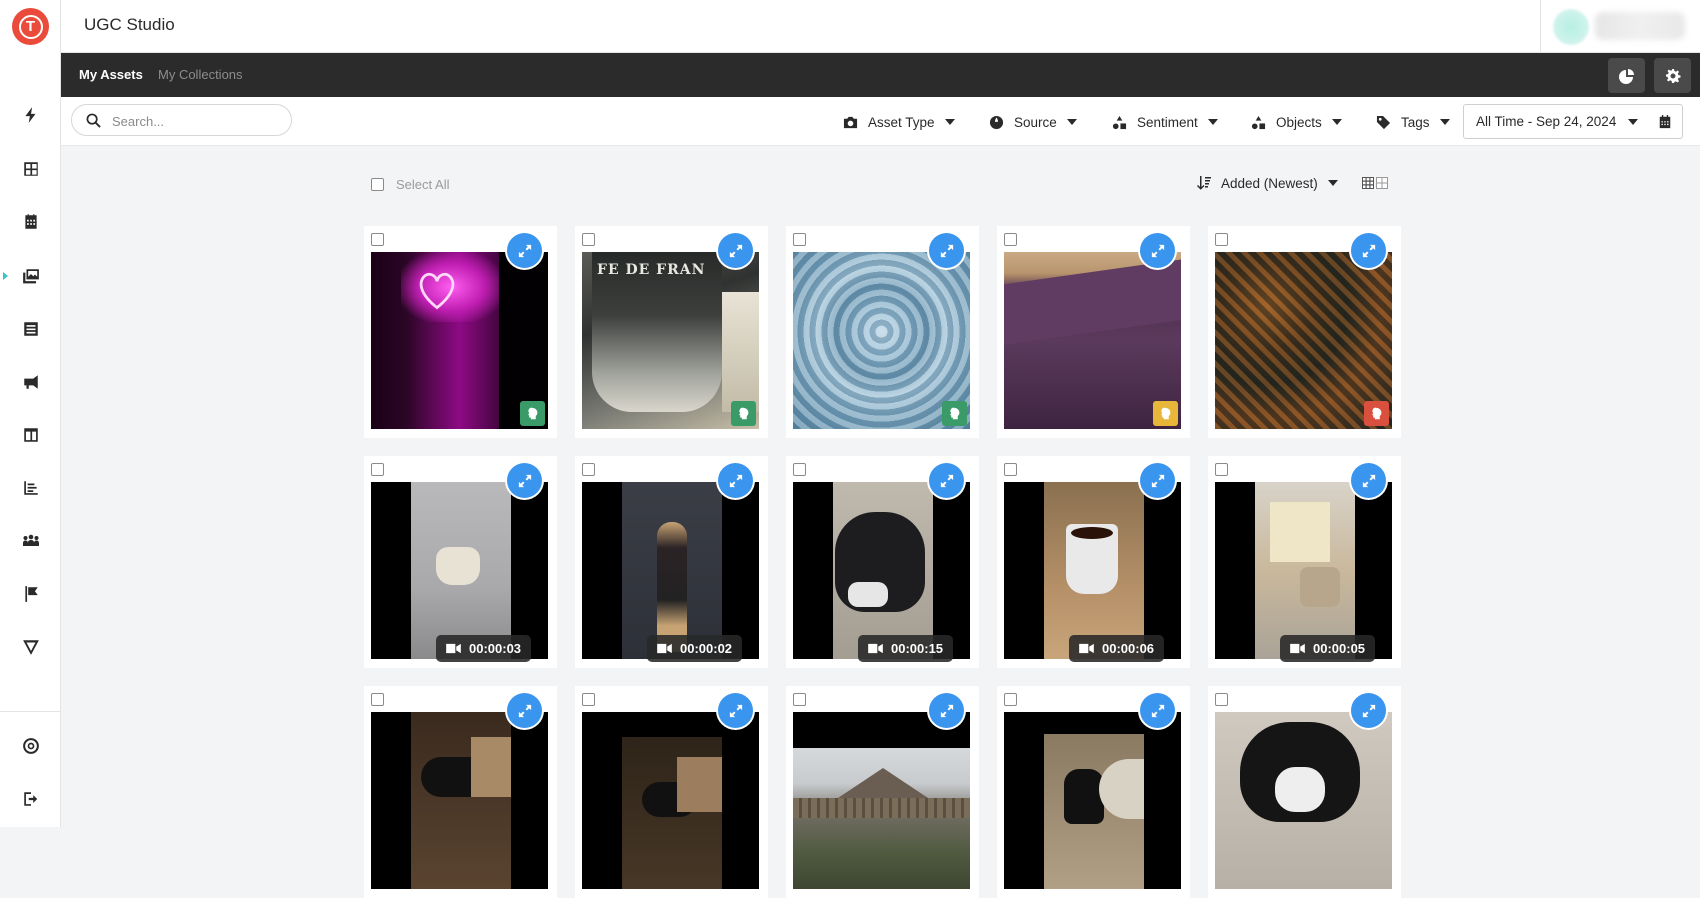 This screenshot has height=898, width=1700. I want to click on mug-print-text: FE DE FRAN, so click(651, 270).